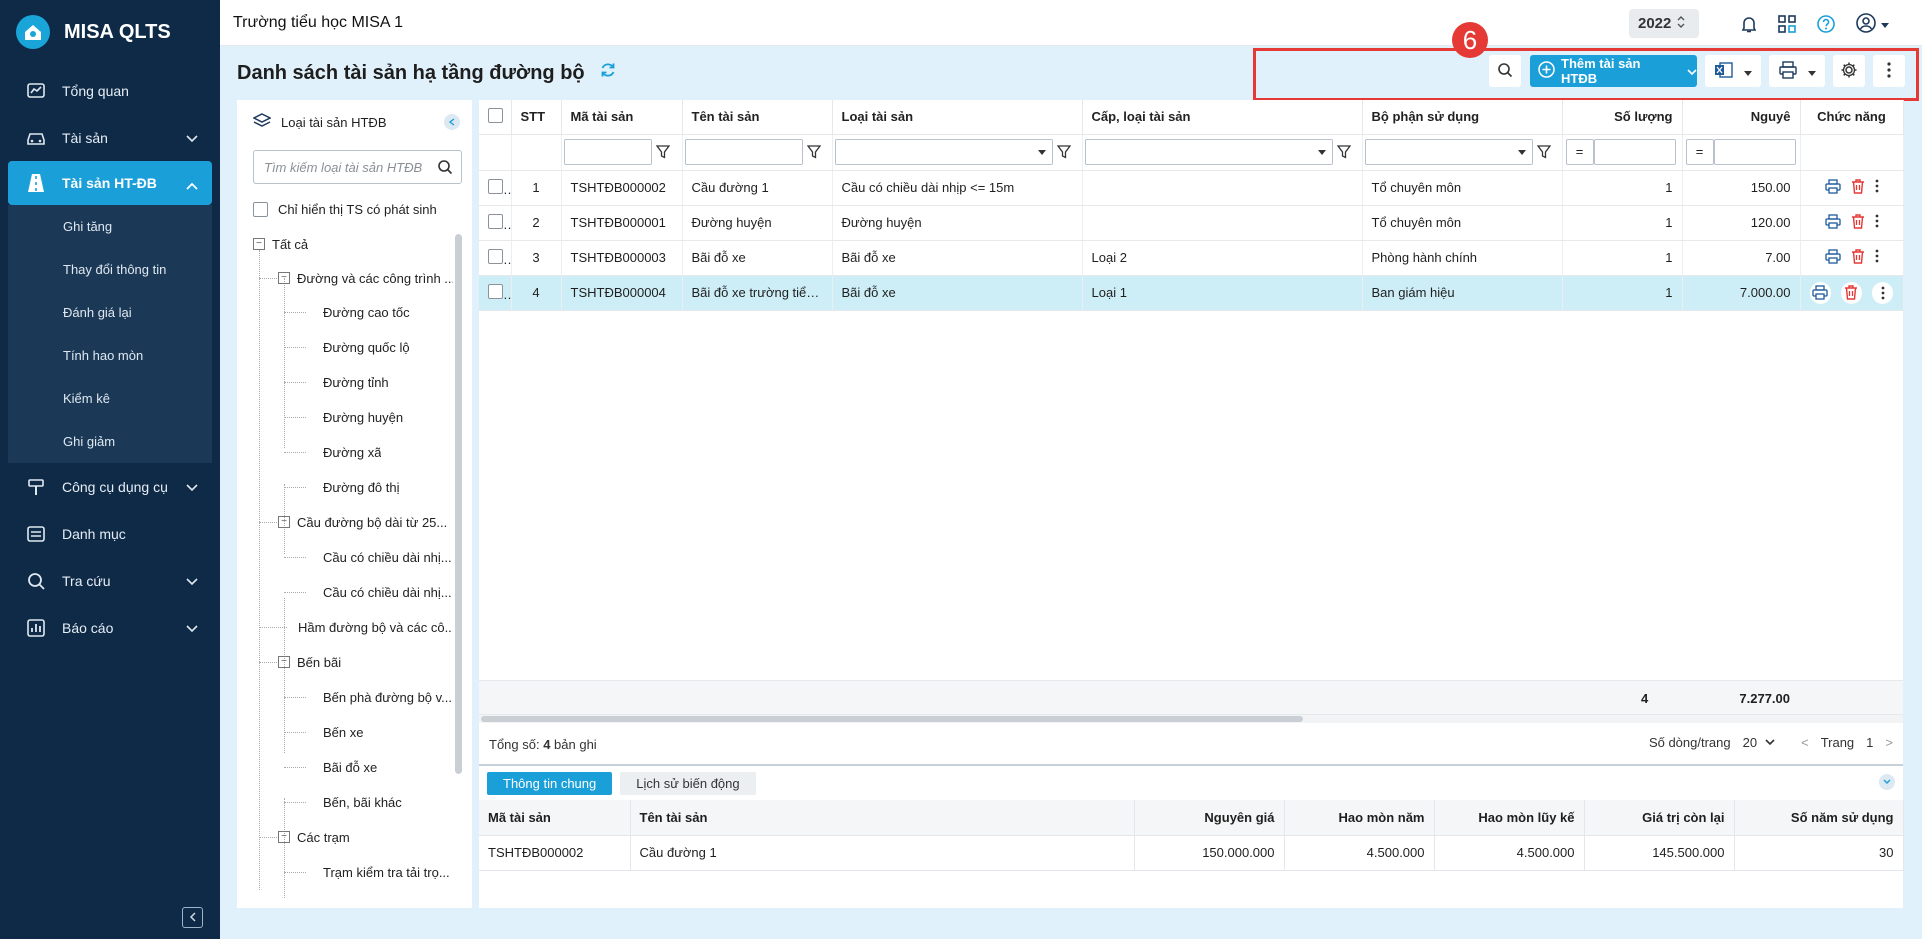 The height and width of the screenshot is (939, 1922). Describe the element at coordinates (314, 837) in the screenshot. I see `tree-node-checkpoints: − Các trạm` at that location.